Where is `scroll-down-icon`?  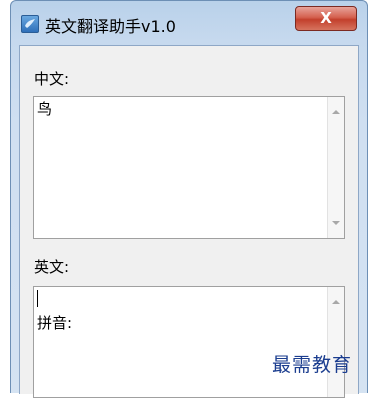
scroll-down-icon is located at coordinates (336, 223).